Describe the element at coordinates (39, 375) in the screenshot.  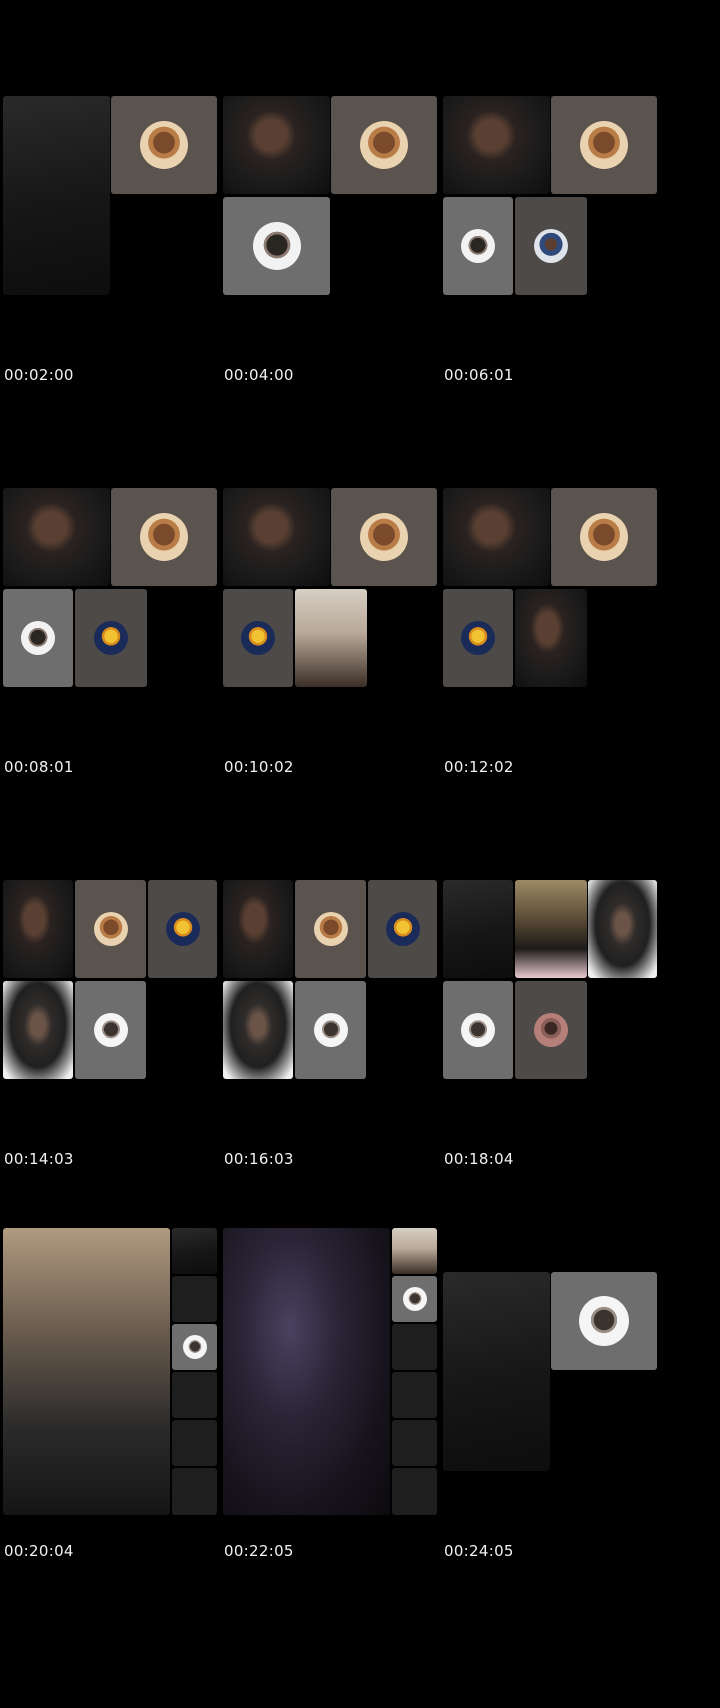
I see `timestamp-label: 00:02:00` at that location.